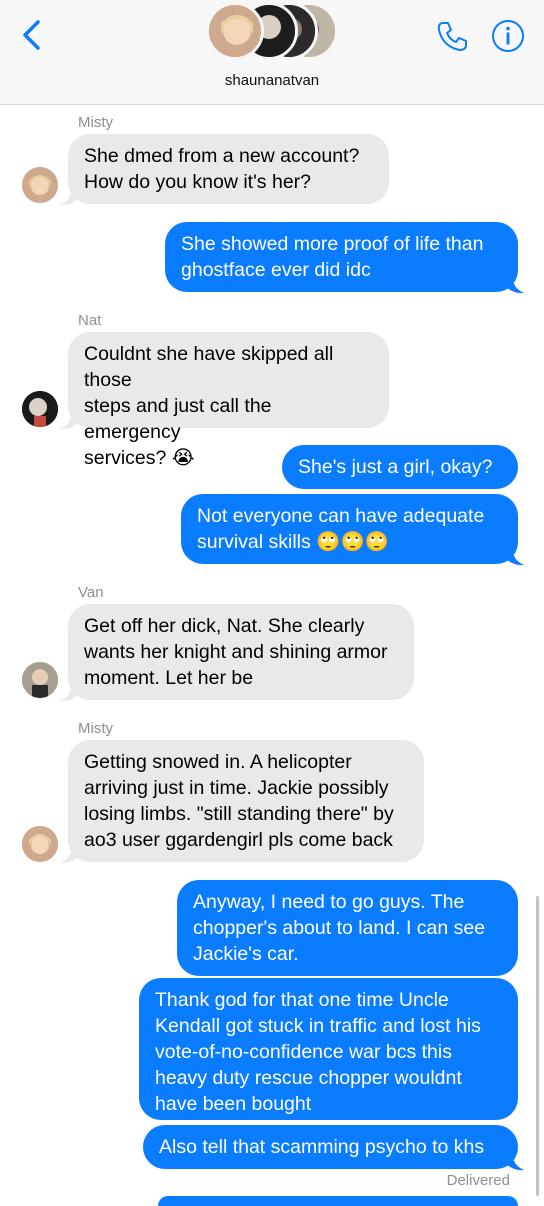  What do you see at coordinates (91, 592) in the screenshot?
I see `sender-label: Van` at bounding box center [91, 592].